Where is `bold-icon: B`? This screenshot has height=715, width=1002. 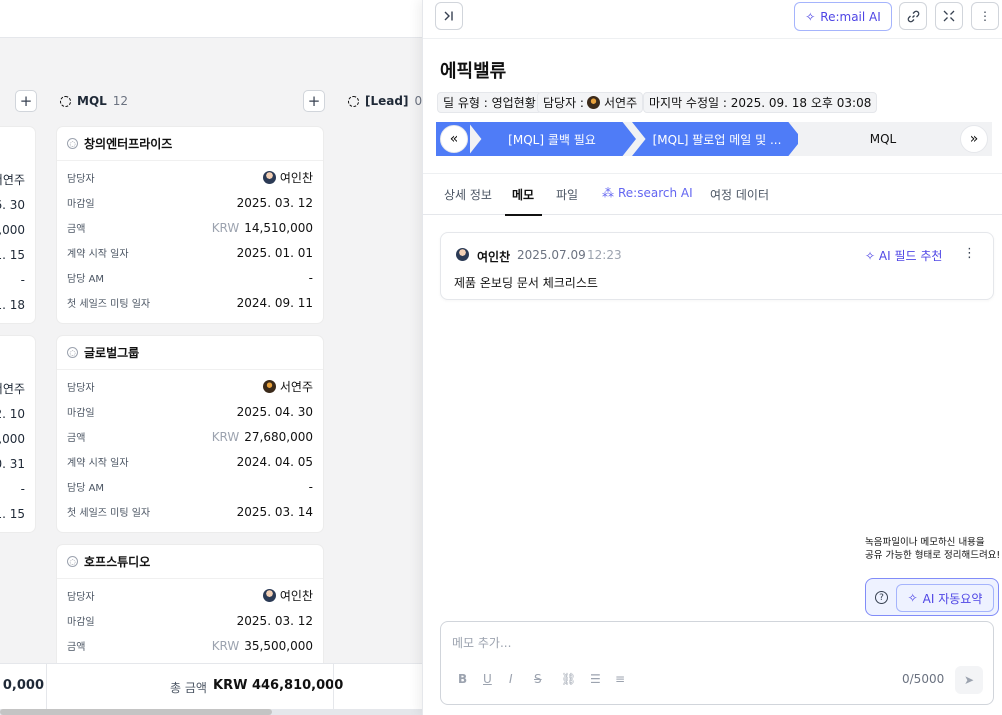
bold-icon: B is located at coordinates (462, 679).